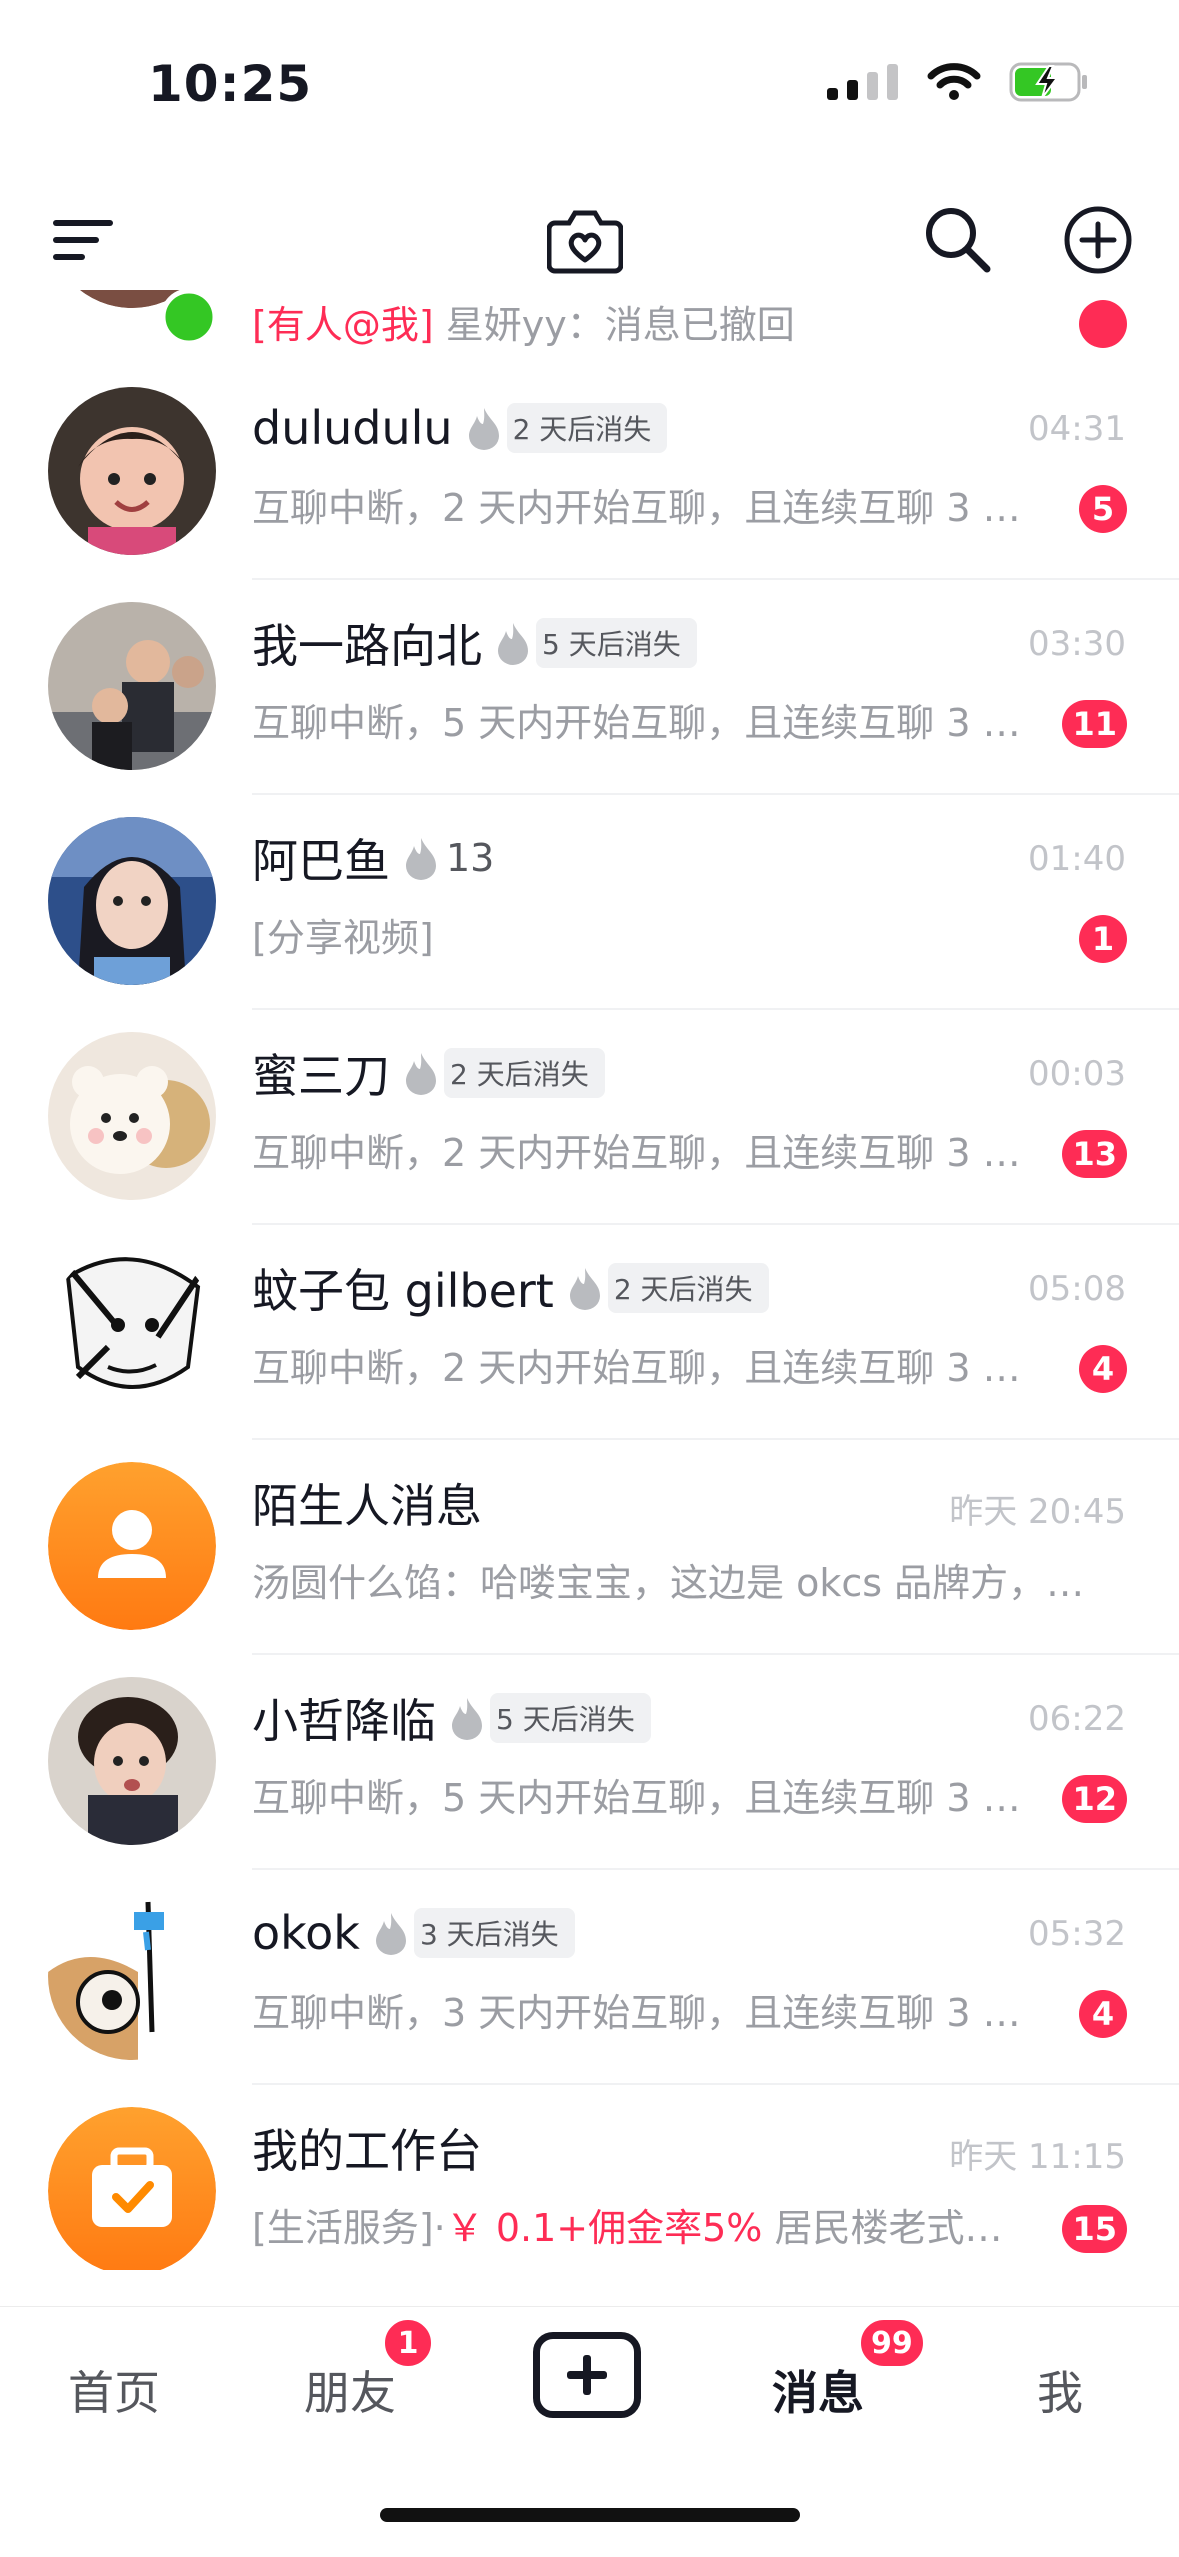 The image size is (1179, 2557). What do you see at coordinates (589, 75) in the screenshot?
I see `status-bar: 10:25` at bounding box center [589, 75].